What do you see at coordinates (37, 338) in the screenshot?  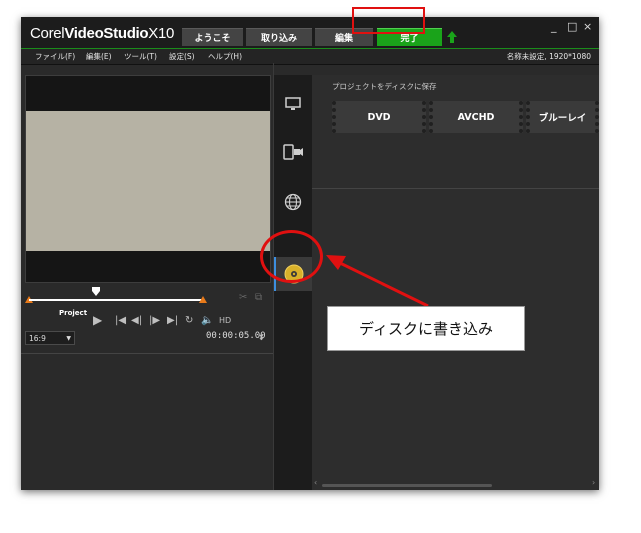 I see `aspect-ratio-value: 16:9` at bounding box center [37, 338].